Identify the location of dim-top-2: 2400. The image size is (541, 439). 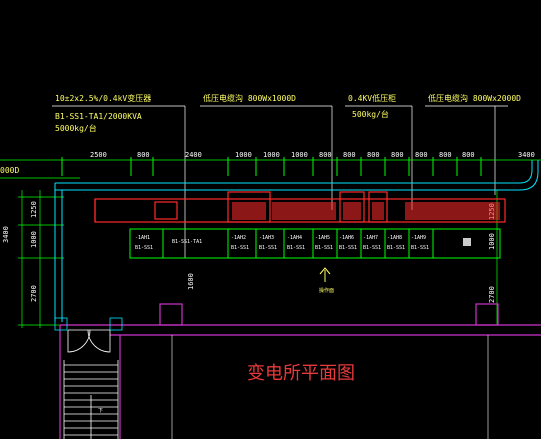
(193, 155).